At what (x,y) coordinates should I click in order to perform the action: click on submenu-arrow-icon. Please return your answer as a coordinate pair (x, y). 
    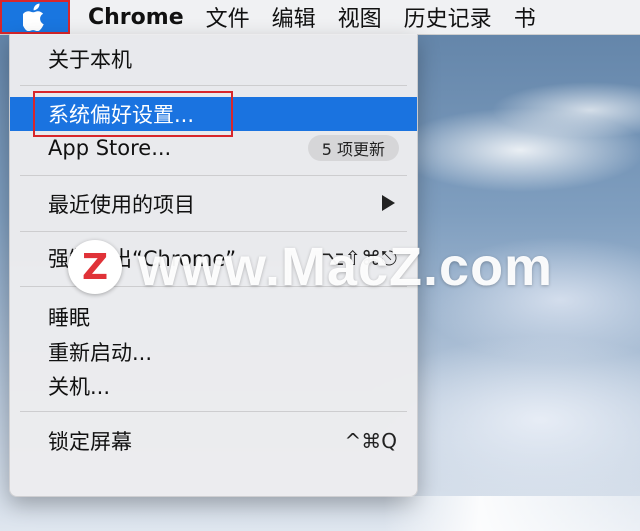
    Looking at the image, I should click on (388, 203).